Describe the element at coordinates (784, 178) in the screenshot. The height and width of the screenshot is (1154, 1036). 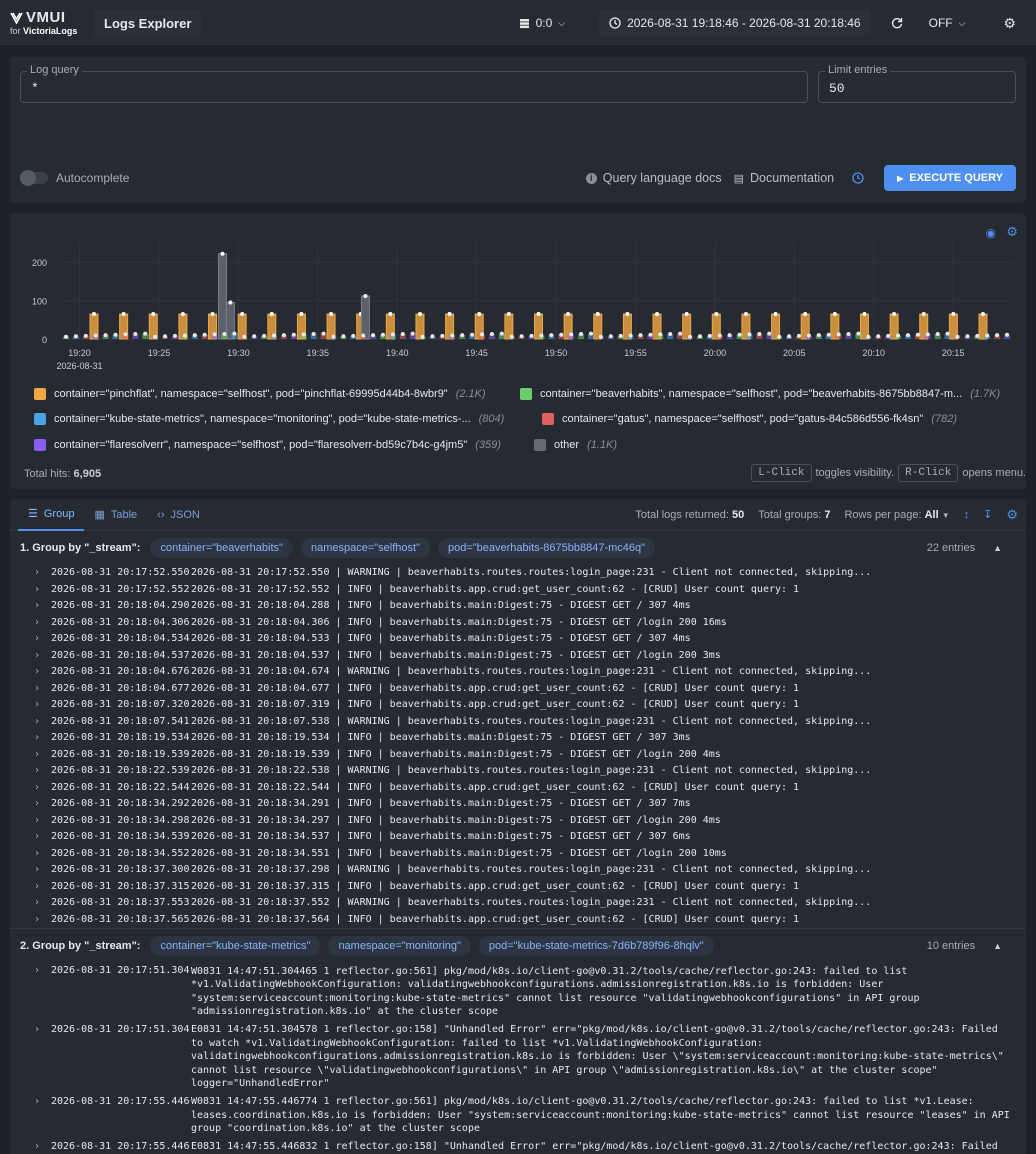
I see `documentation-link: ▤ Documentation` at that location.